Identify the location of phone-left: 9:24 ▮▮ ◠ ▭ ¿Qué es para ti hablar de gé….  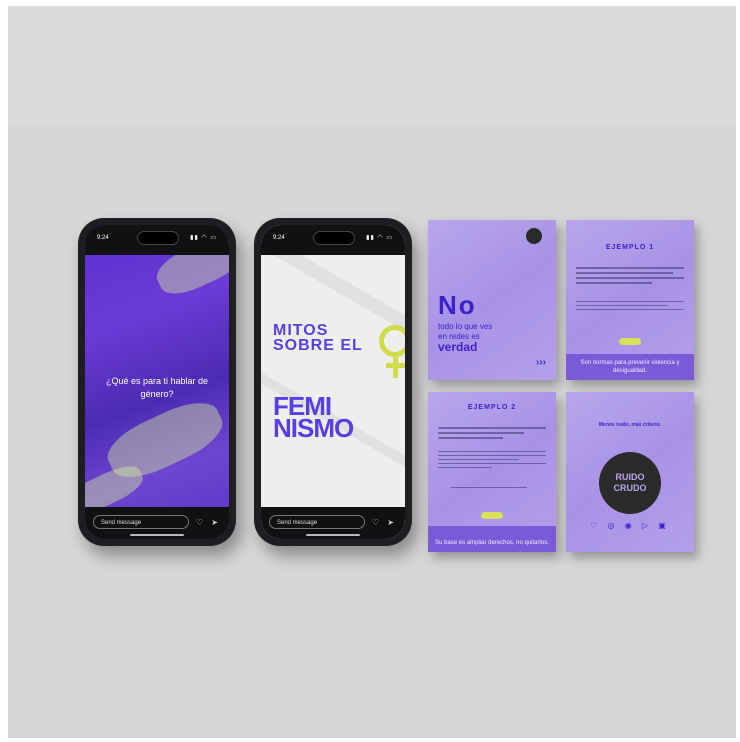
(157, 382).